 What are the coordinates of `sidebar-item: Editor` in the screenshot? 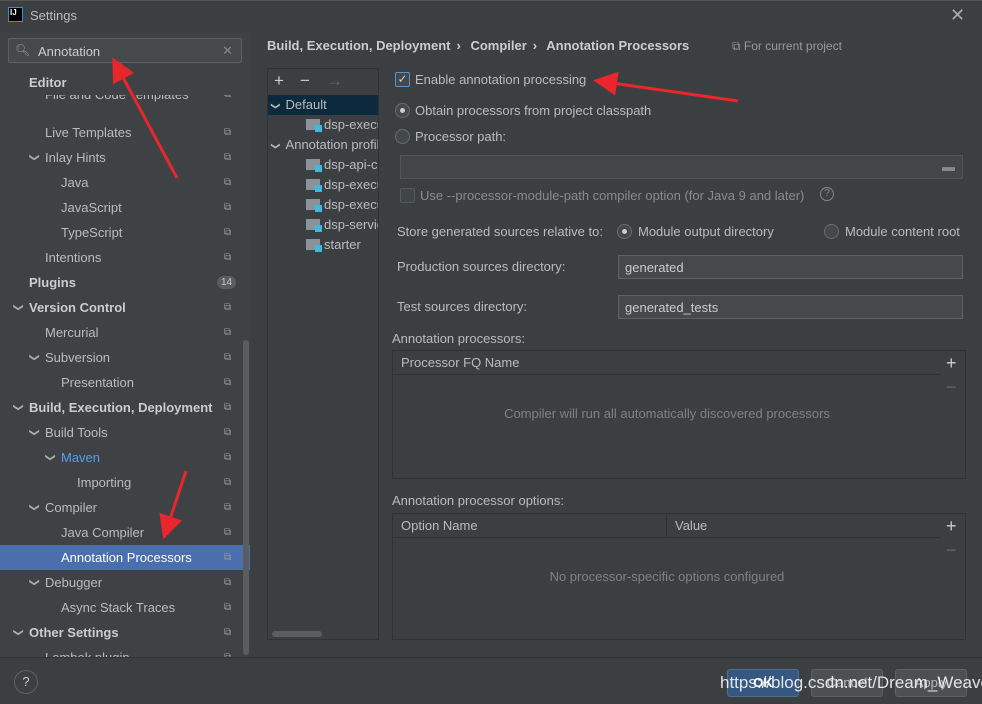 It's located at (125, 82).